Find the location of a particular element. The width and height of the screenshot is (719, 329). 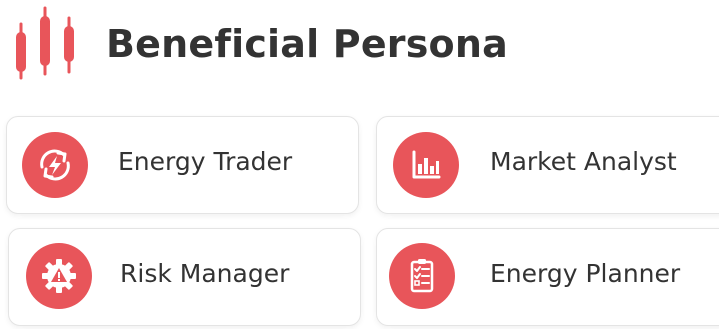

energy-exchange-icon is located at coordinates (55, 165).